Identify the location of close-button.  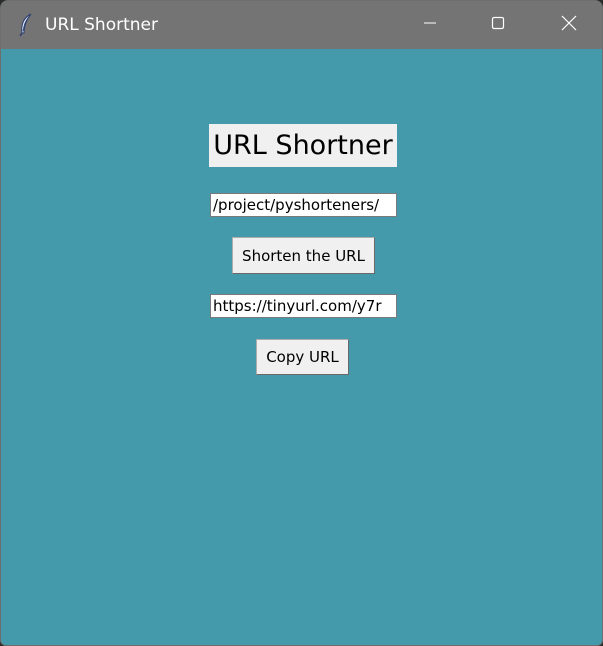
(569, 25).